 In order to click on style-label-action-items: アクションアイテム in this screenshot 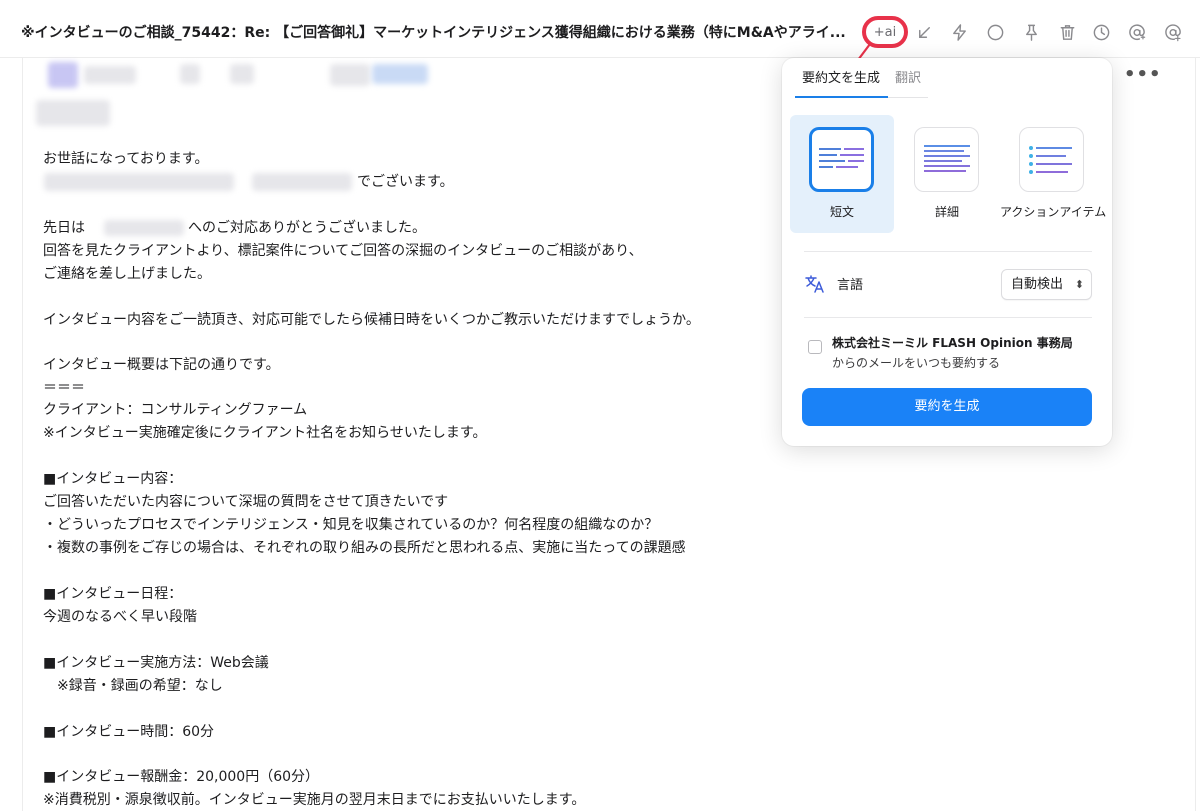, I will do `click(1053, 212)`.